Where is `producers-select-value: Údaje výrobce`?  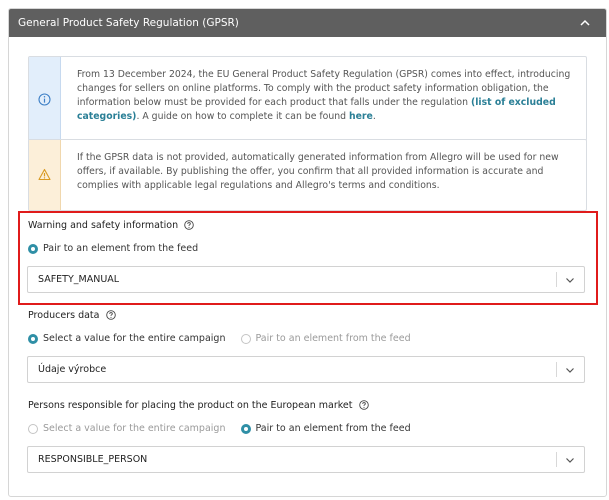
producers-select-value: Údaje výrobce is located at coordinates (72, 369).